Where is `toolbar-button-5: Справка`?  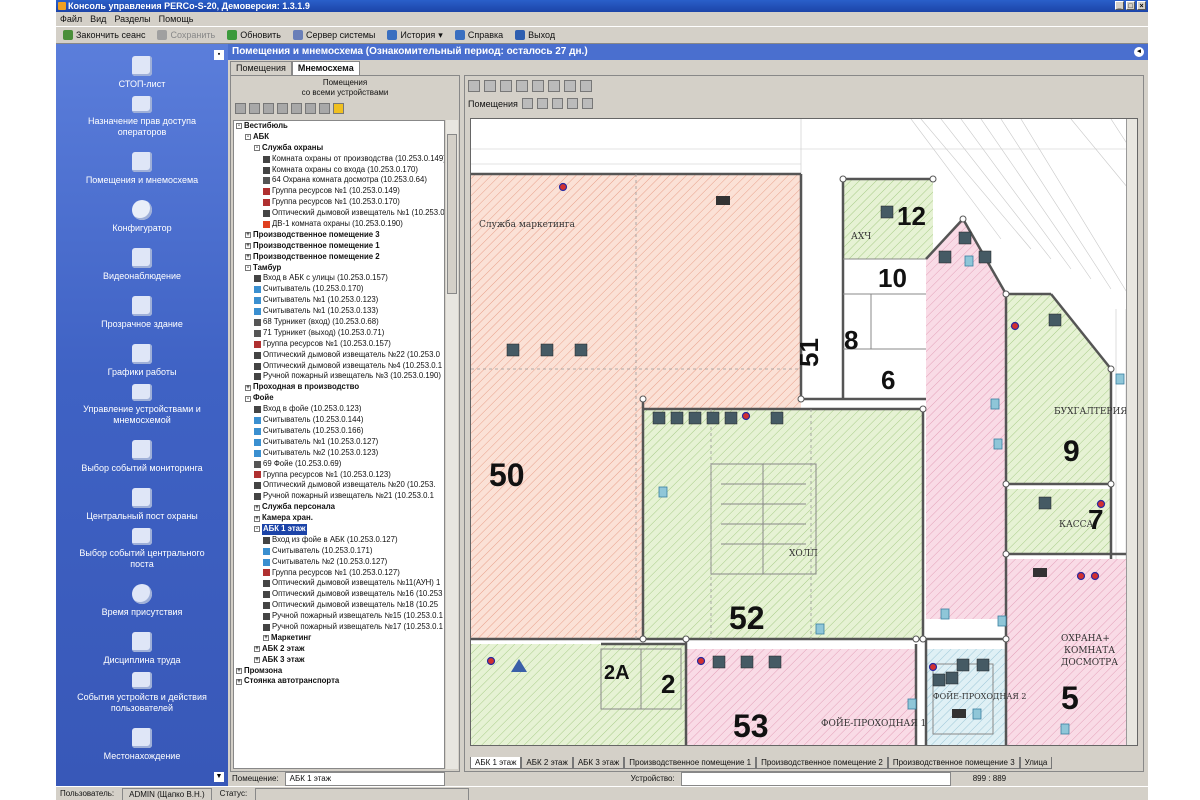
toolbar-button-5: Справка is located at coordinates (479, 35).